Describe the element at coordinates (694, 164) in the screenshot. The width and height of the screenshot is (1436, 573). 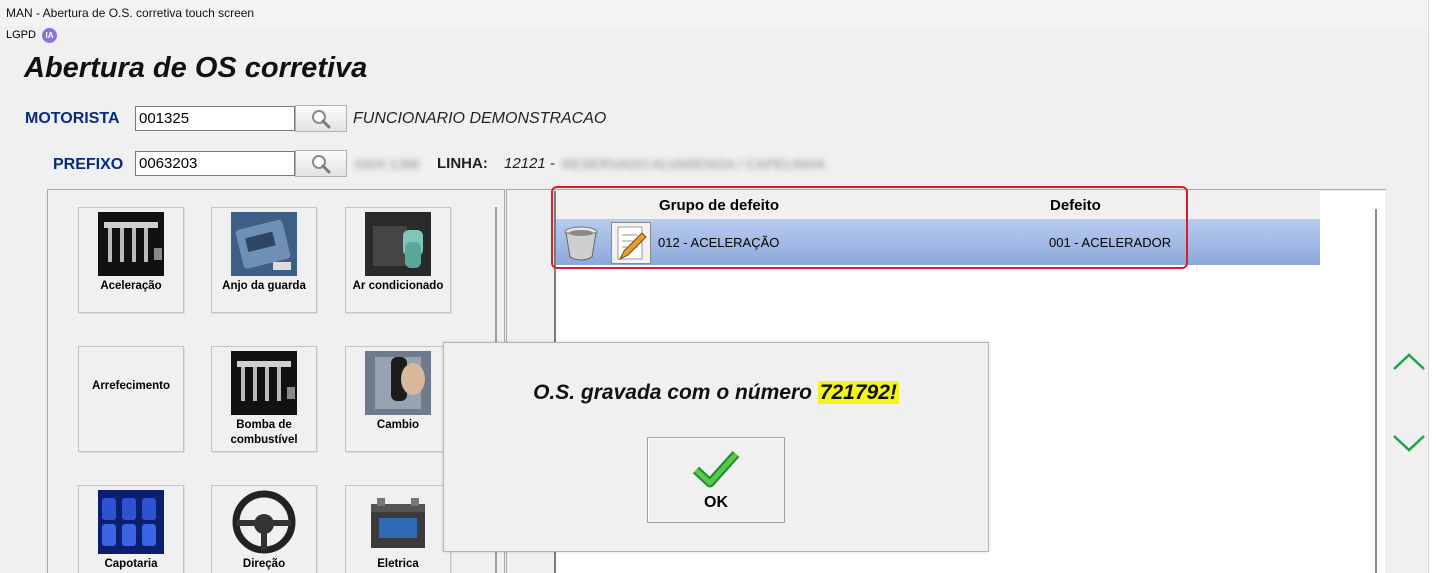
I see `linha-name-redacted: RESERVADO ALVARENGA / CAPELINHA` at that location.